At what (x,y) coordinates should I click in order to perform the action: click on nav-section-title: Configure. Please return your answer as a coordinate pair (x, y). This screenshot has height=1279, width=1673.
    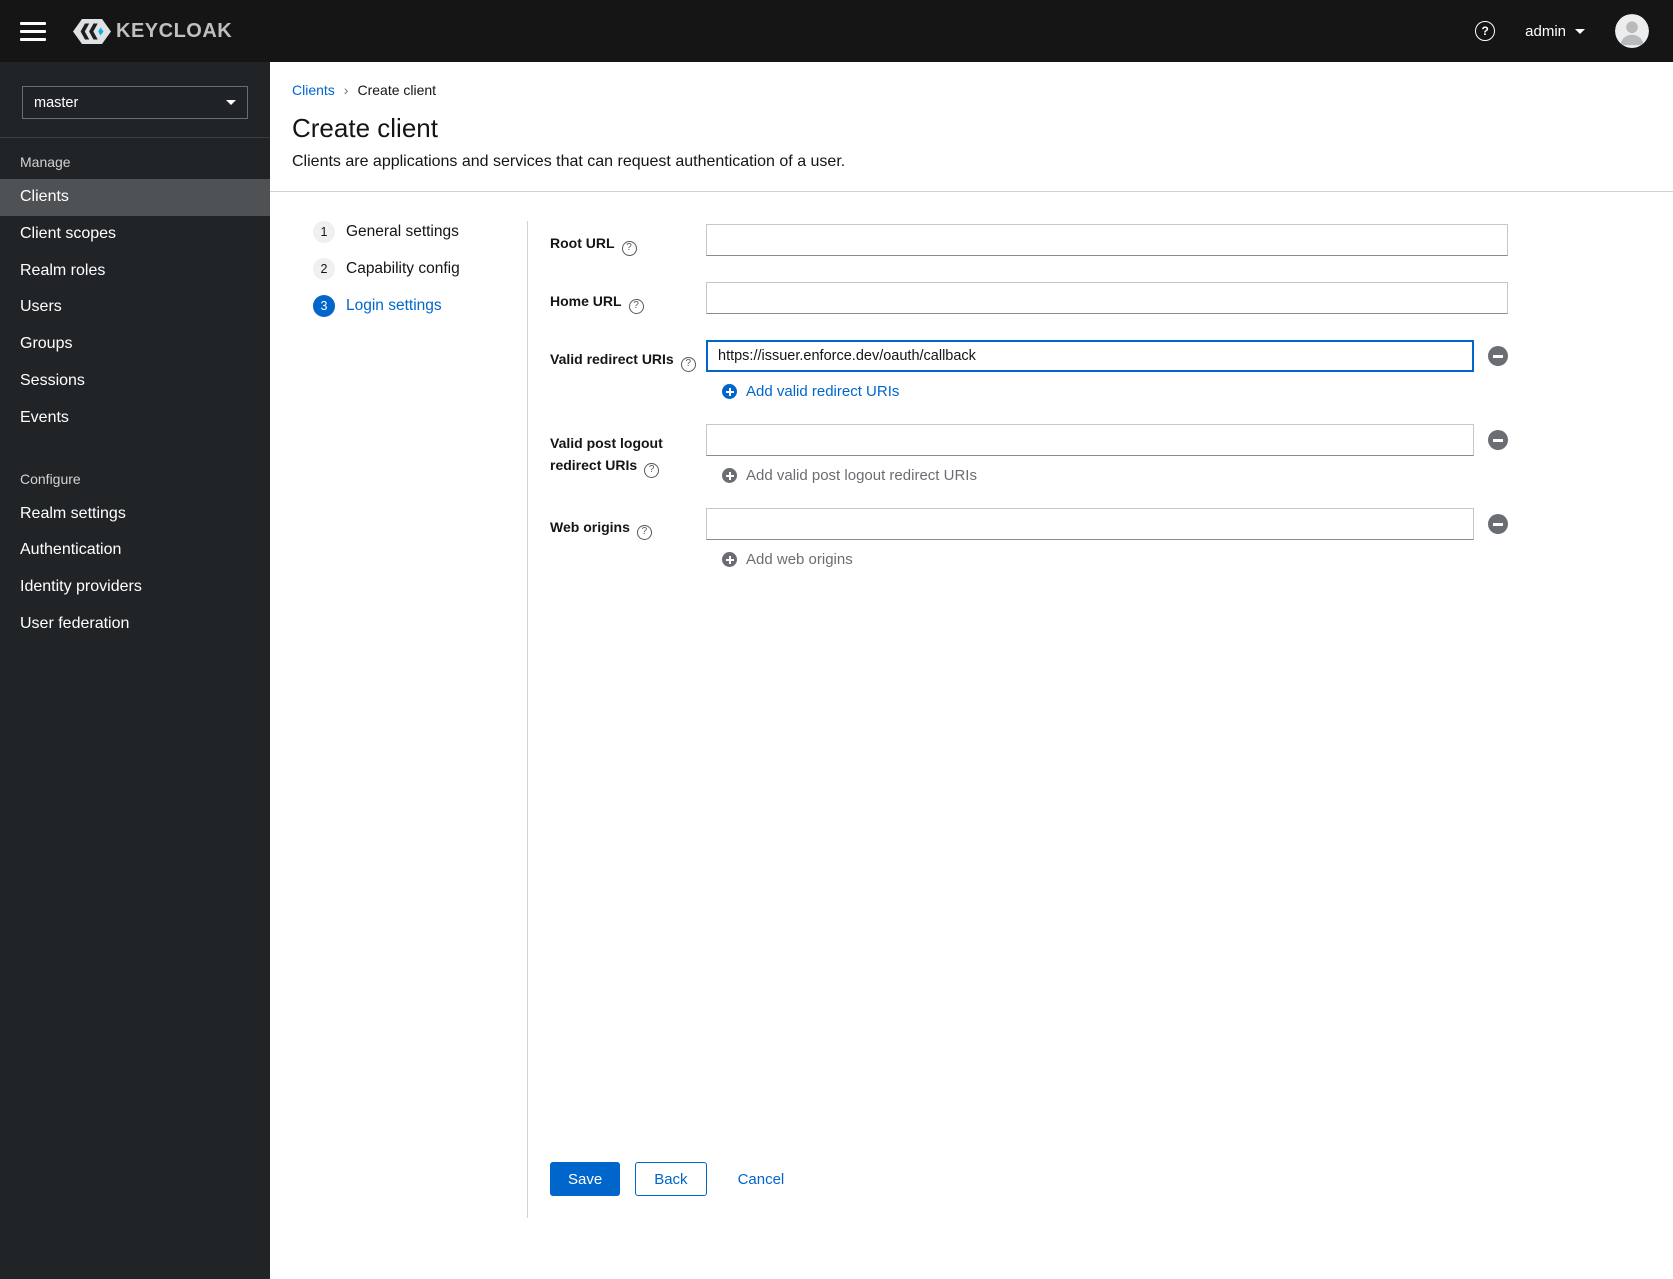
    Looking at the image, I should click on (50, 478).